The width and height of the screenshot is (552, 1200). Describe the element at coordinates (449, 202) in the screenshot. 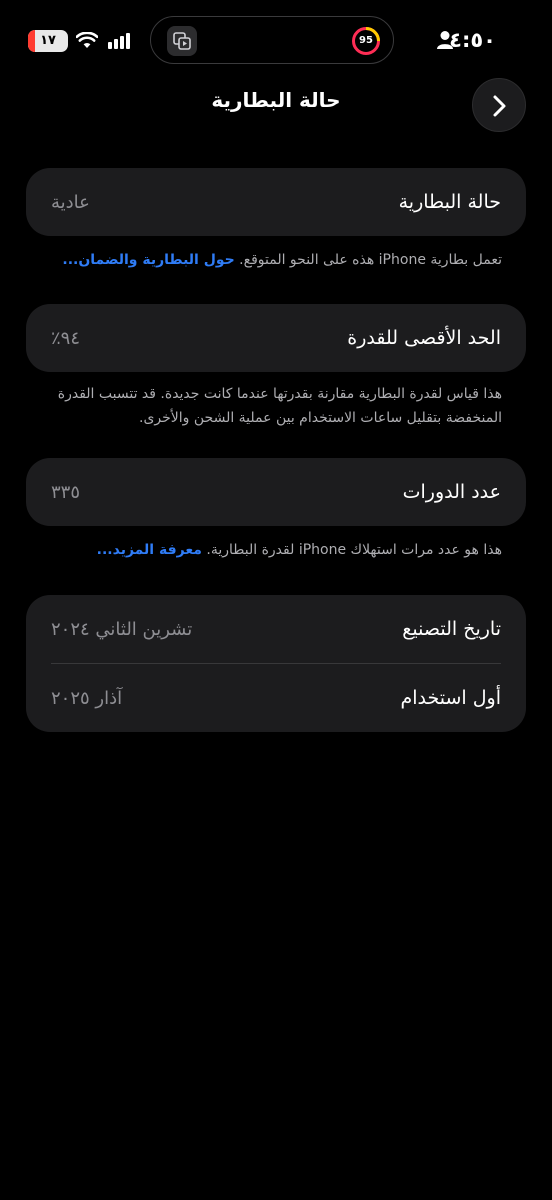

I see `battery-health-label: حالة البطارية` at that location.